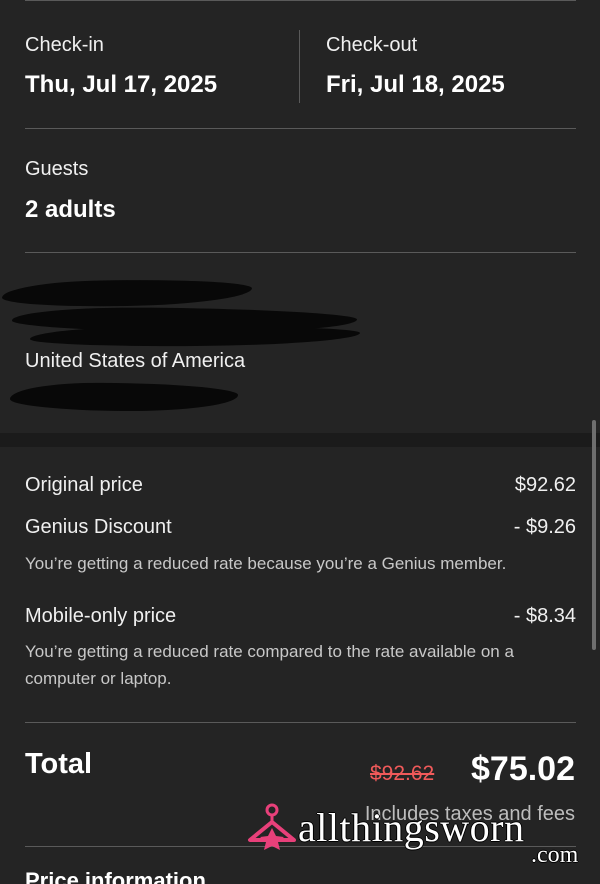  Describe the element at coordinates (101, 616) in the screenshot. I see `mobile-price-label: Mobile-only price` at that location.